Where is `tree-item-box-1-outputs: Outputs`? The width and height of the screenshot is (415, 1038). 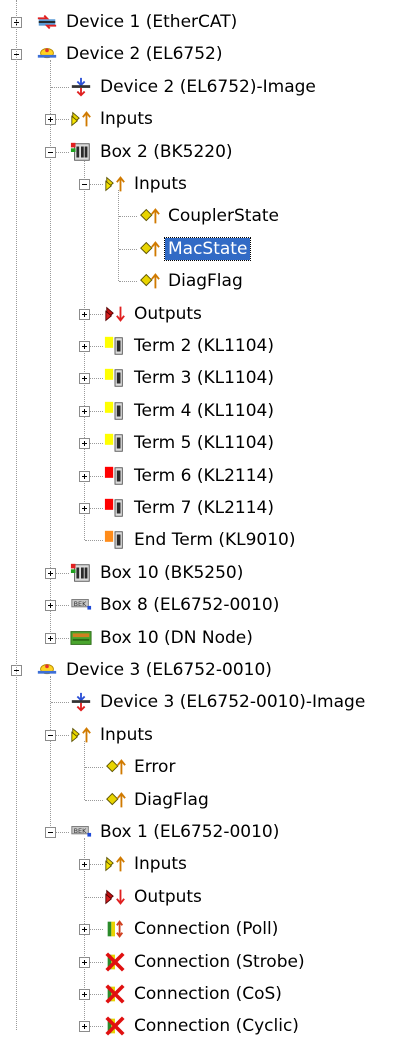
tree-item-box-1-outputs: Outputs is located at coordinates (154, 897).